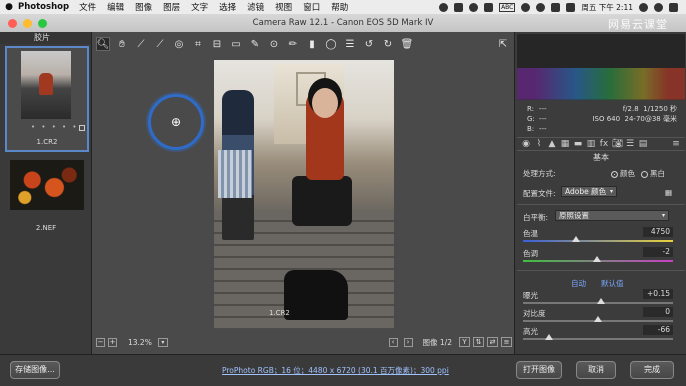  What do you see at coordinates (578, 283) in the screenshot?
I see `auto-link: 自动` at bounding box center [578, 283].